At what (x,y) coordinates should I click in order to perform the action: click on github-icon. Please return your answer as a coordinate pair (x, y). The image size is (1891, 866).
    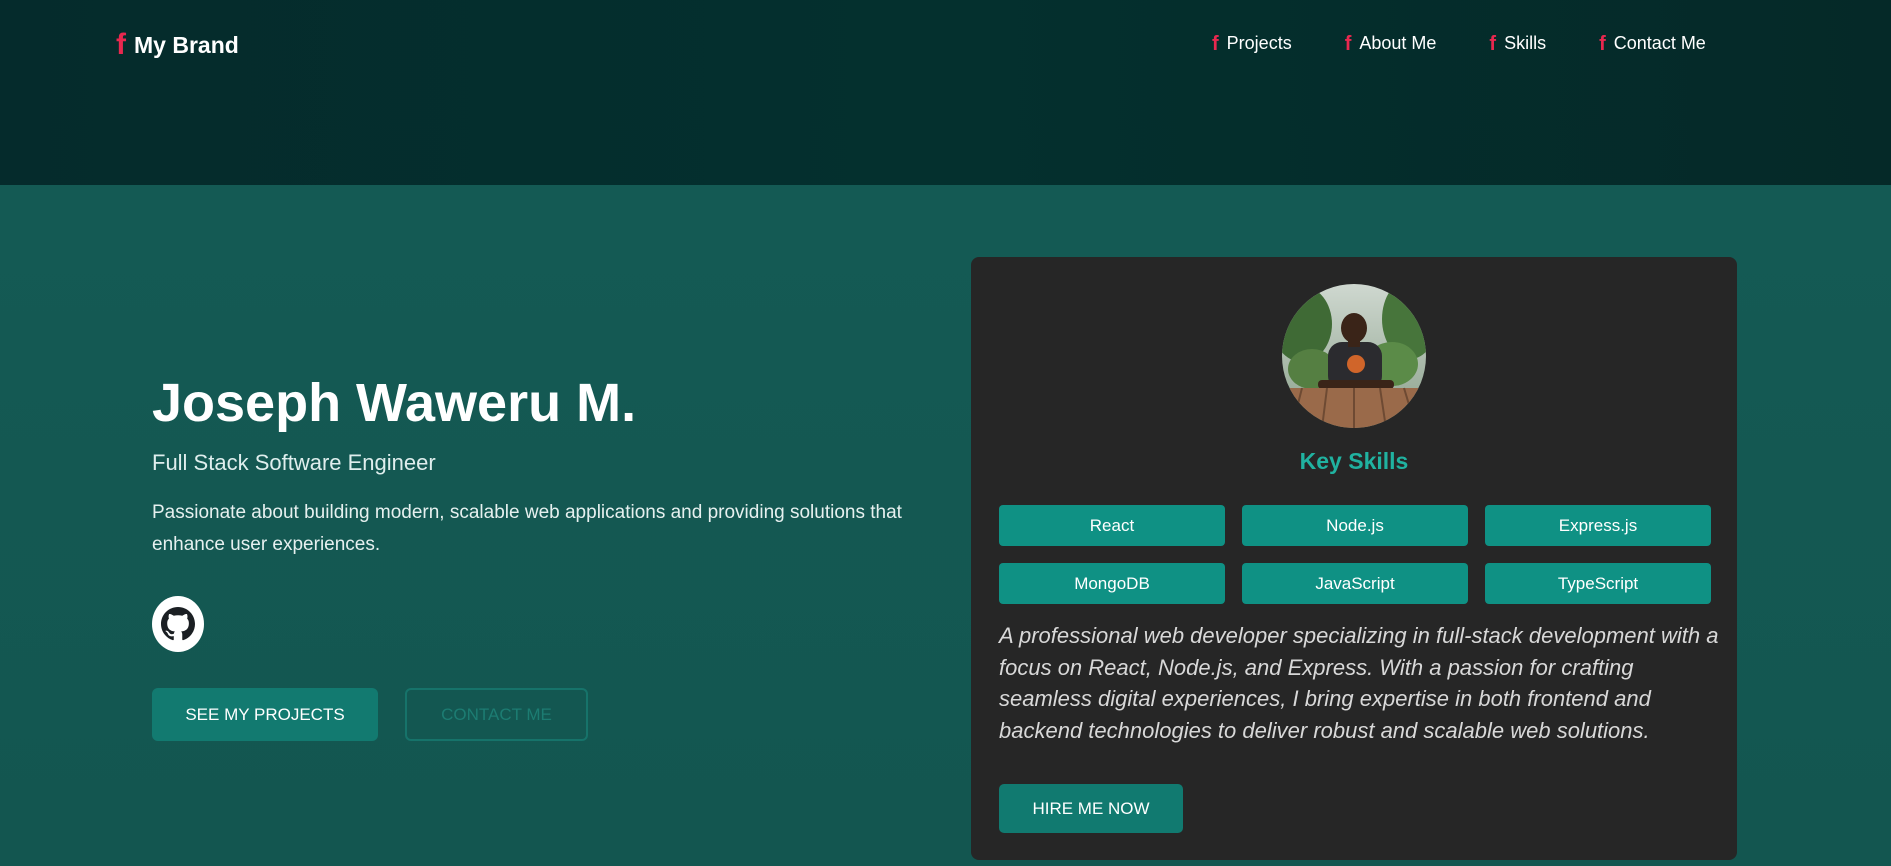
    Looking at the image, I should click on (178, 624).